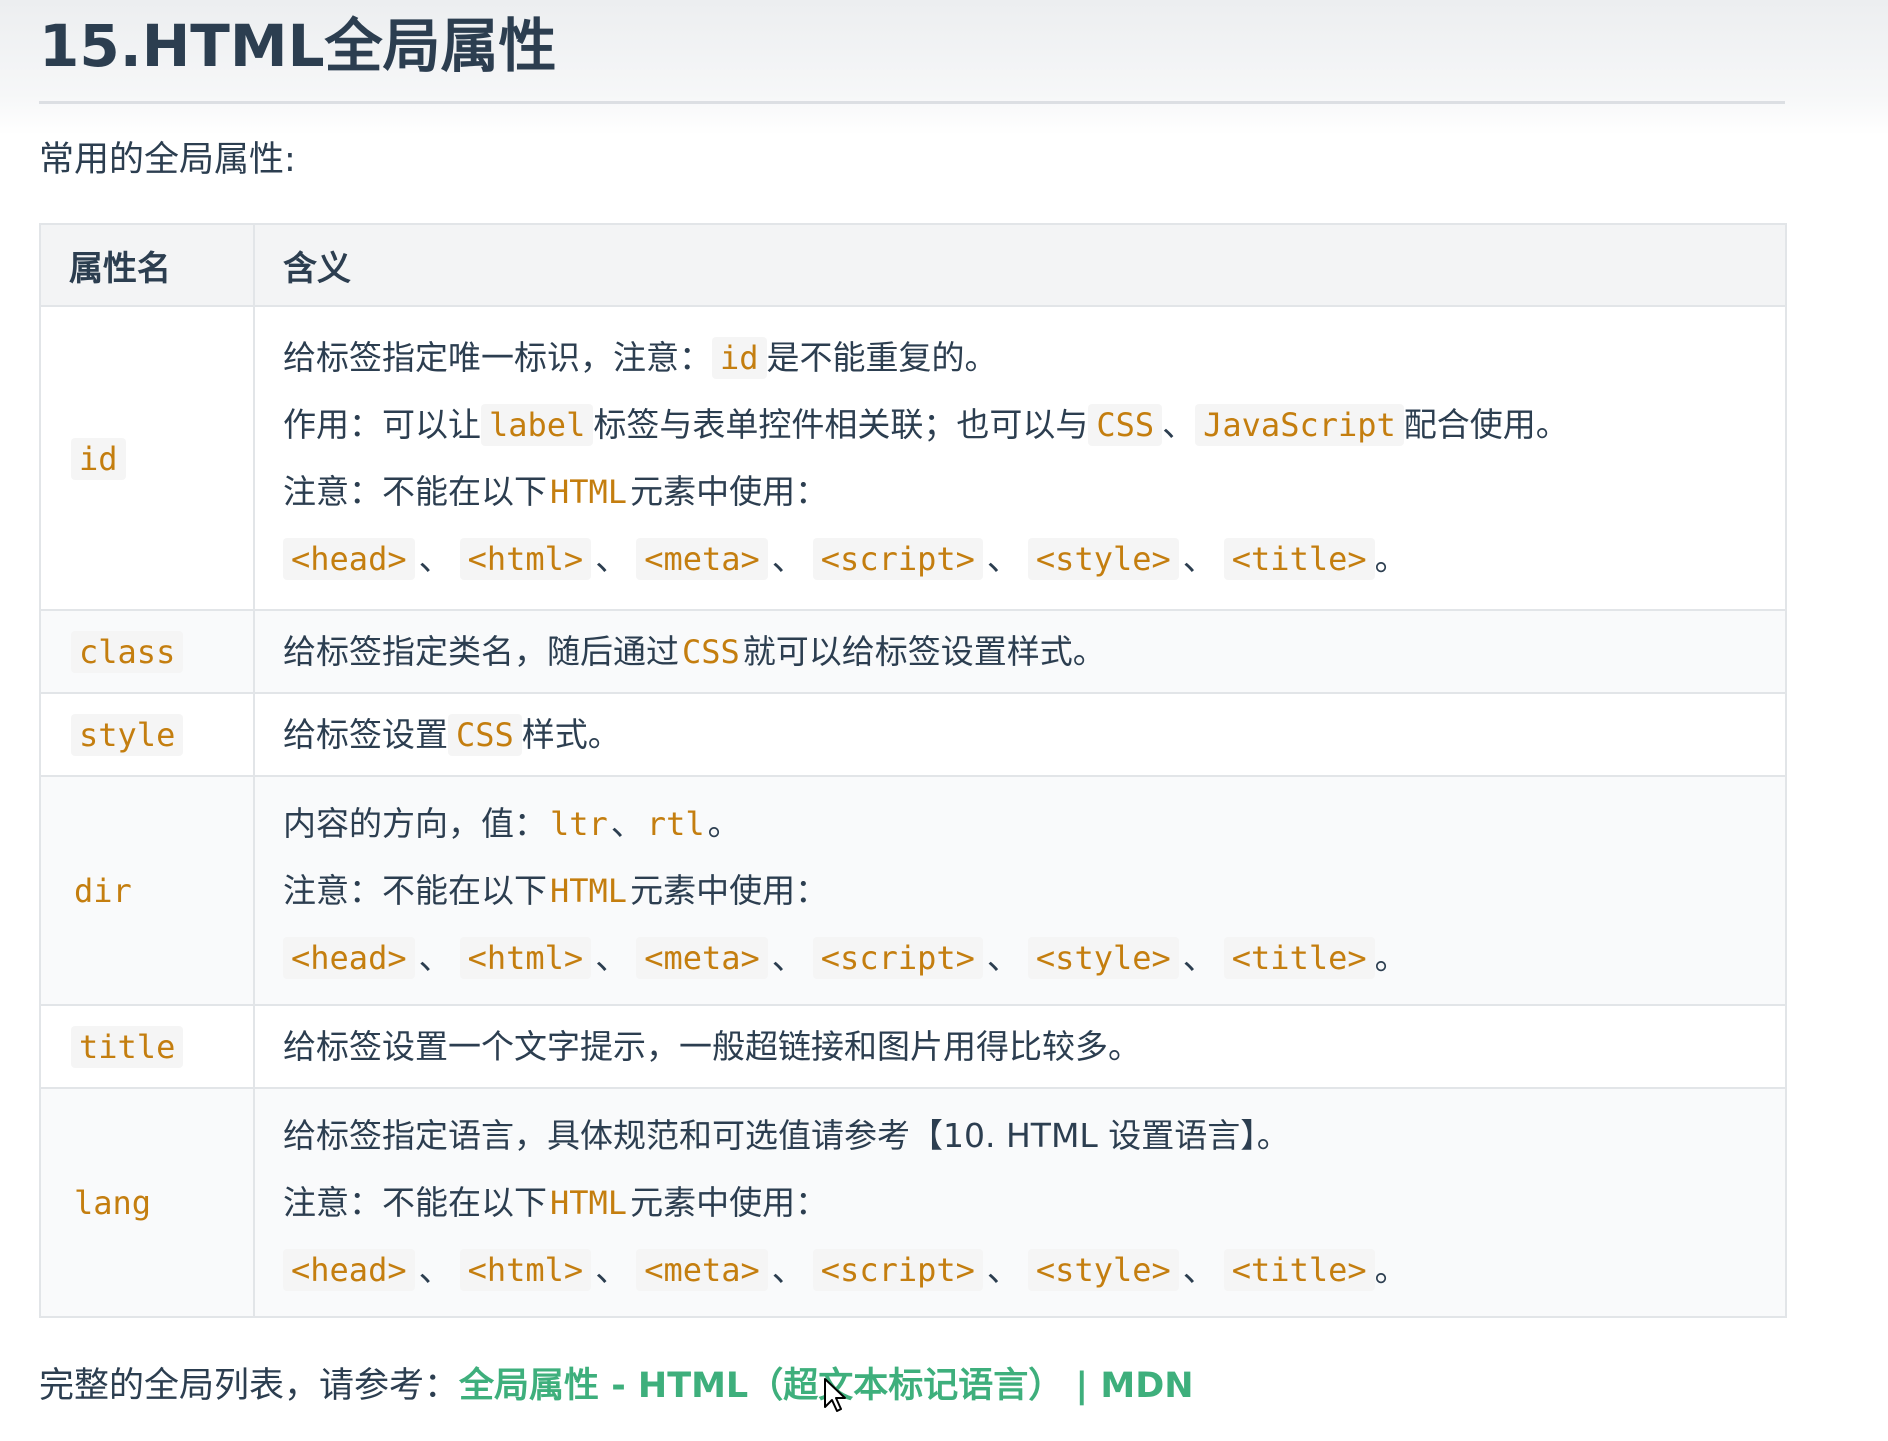 The height and width of the screenshot is (1441, 1888). What do you see at coordinates (98, 458) in the screenshot?
I see `attr-name-id: id` at bounding box center [98, 458].